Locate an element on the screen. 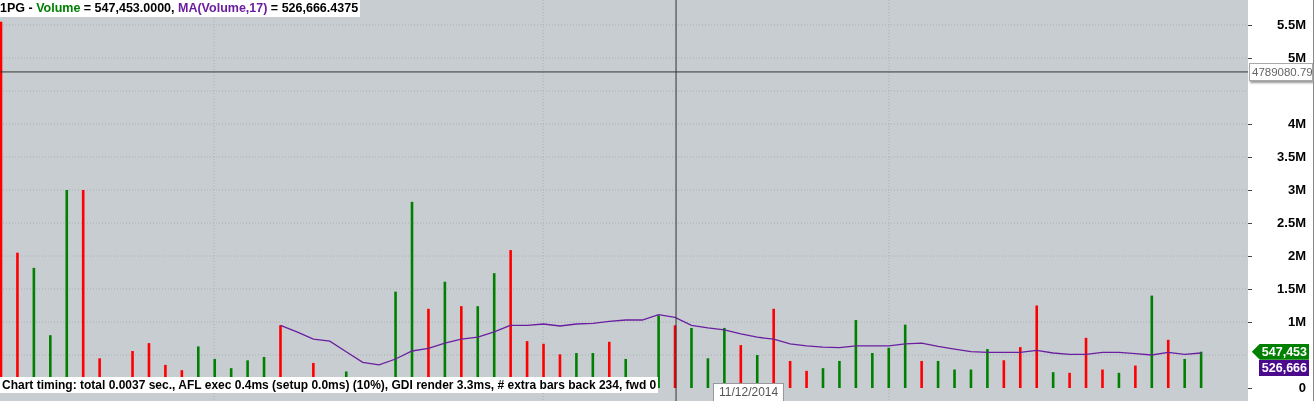 Image resolution: width=1314 pixels, height=401 pixels. chart-timing-text: Chart timing: total 0.0037 sec., AFL exec 0.4ms (setup 0.0ms) (10%), GDI render 3.3ms, # extra bars back 234, fwd 0 is located at coordinates (329, 385).